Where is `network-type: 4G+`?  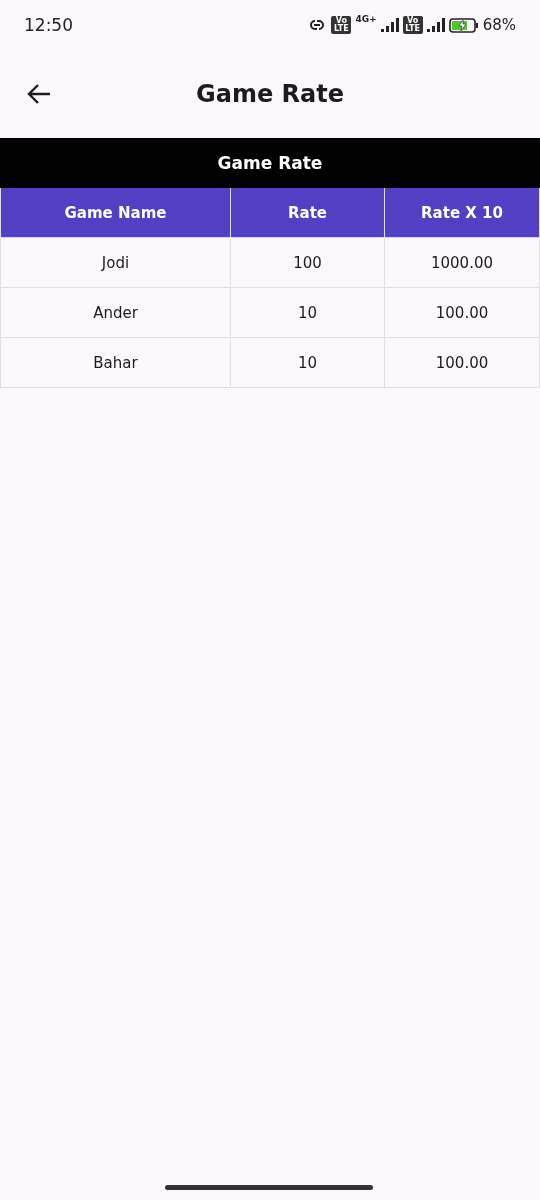 network-type: 4G+ is located at coordinates (366, 19).